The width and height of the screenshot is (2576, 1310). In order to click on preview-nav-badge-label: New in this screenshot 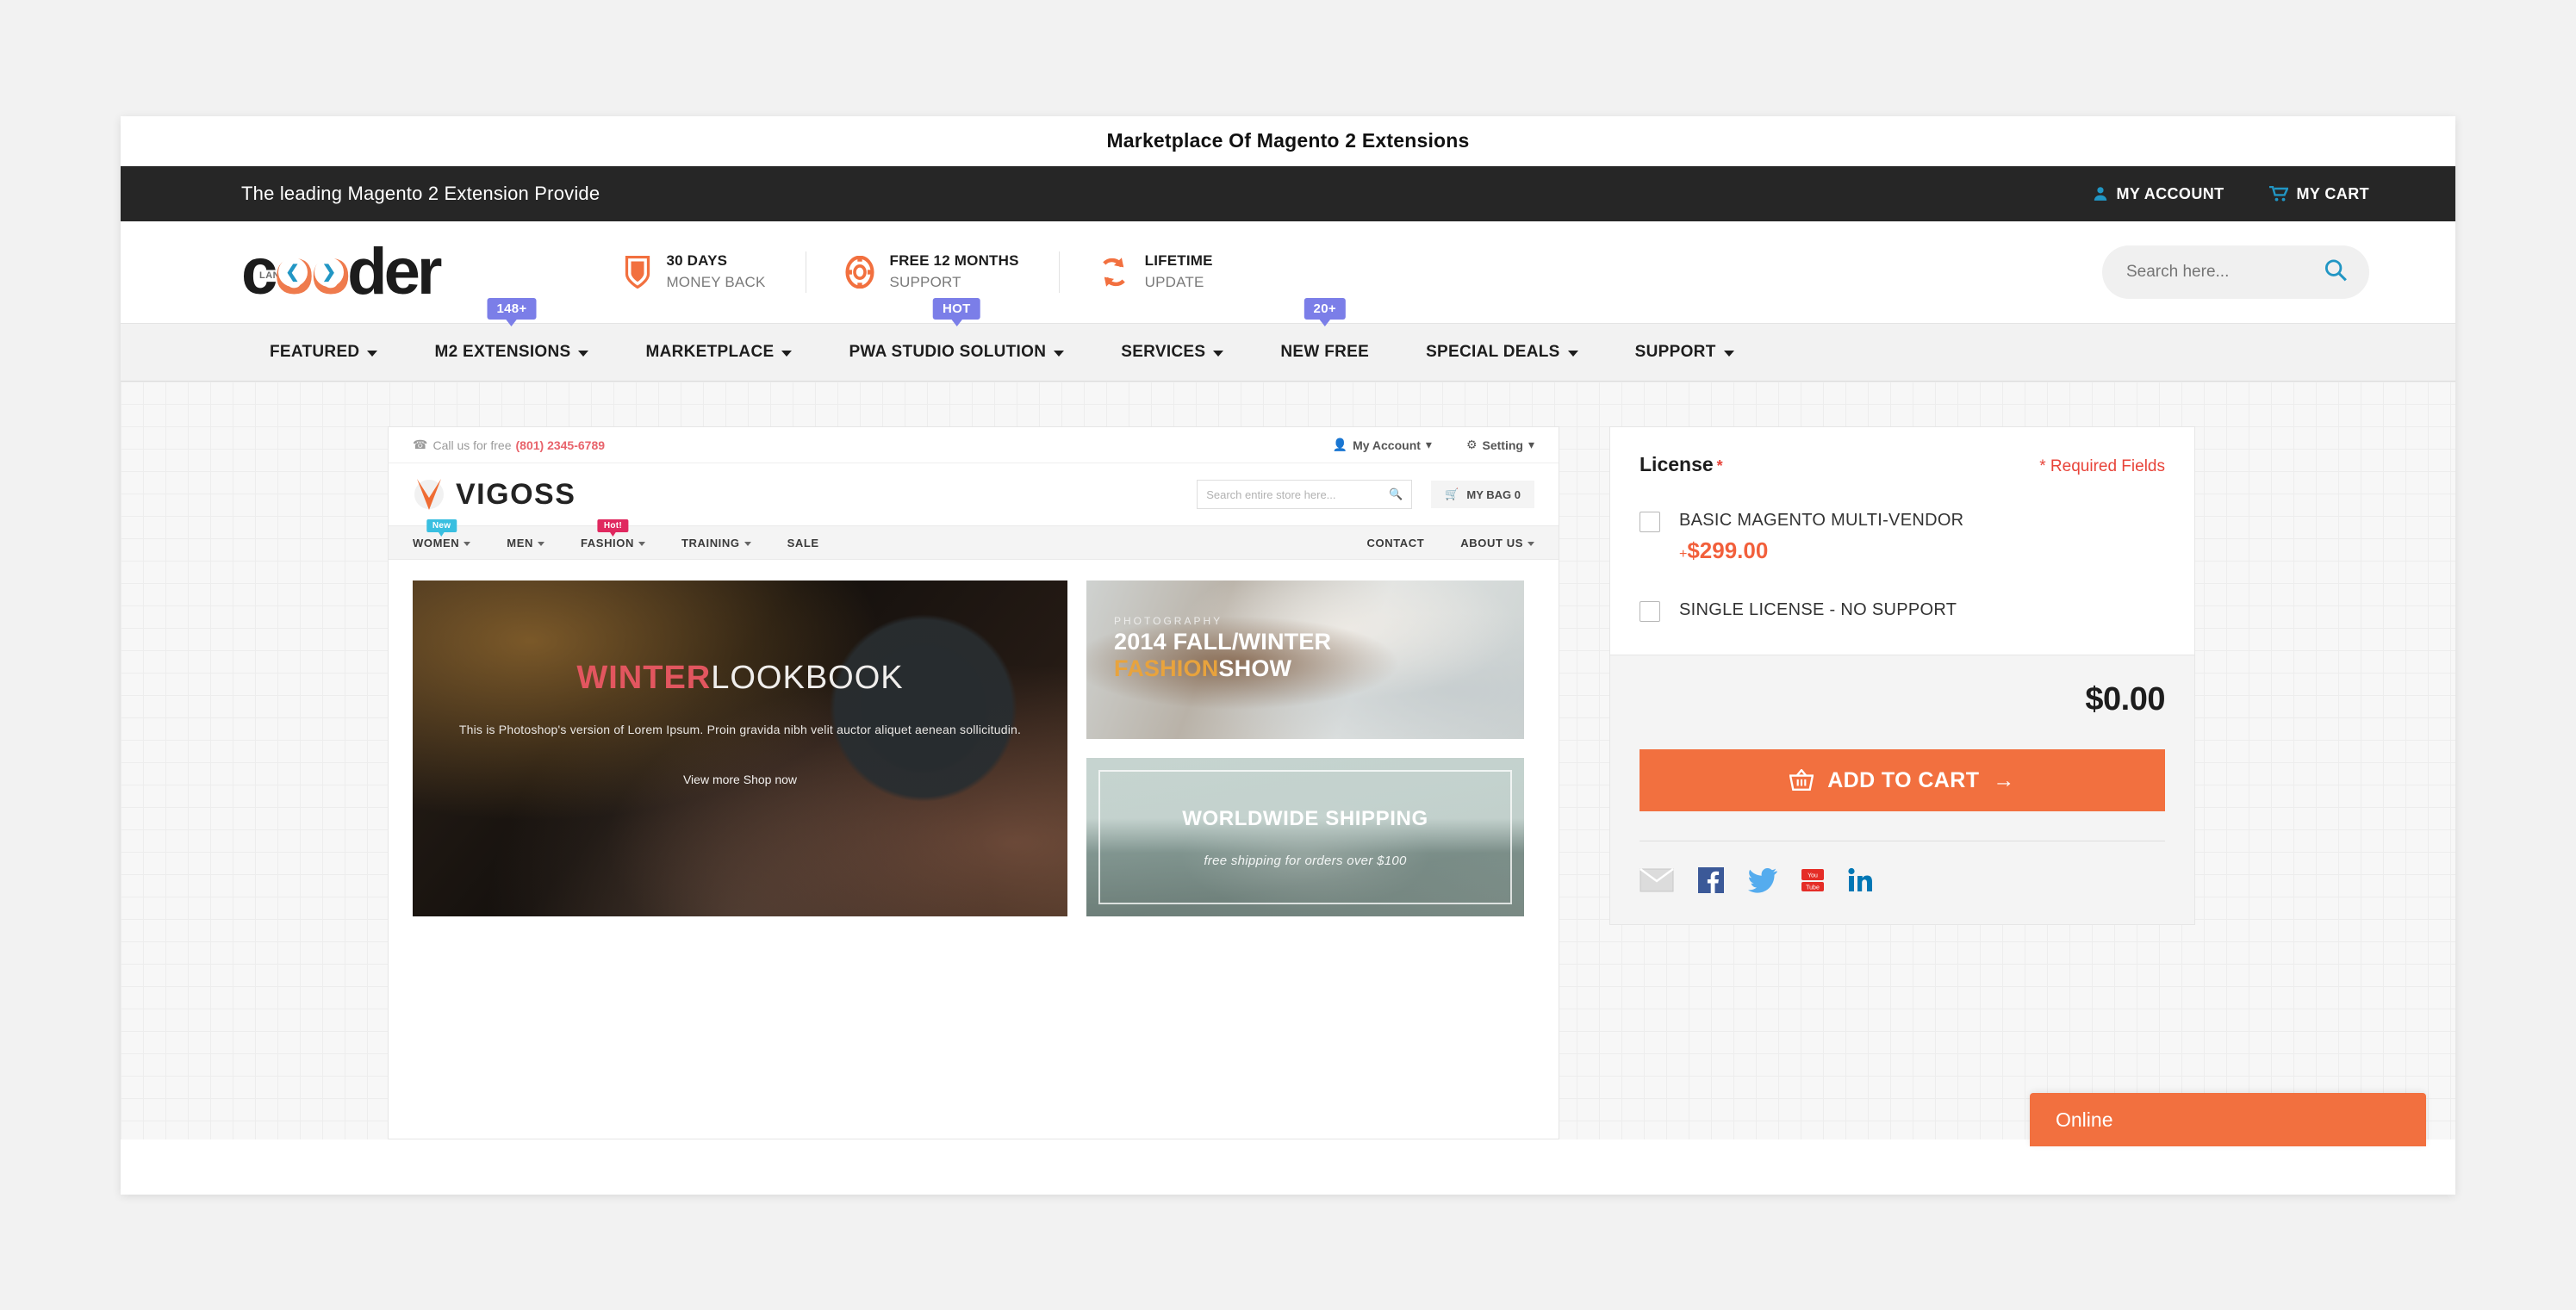, I will do `click(442, 525)`.